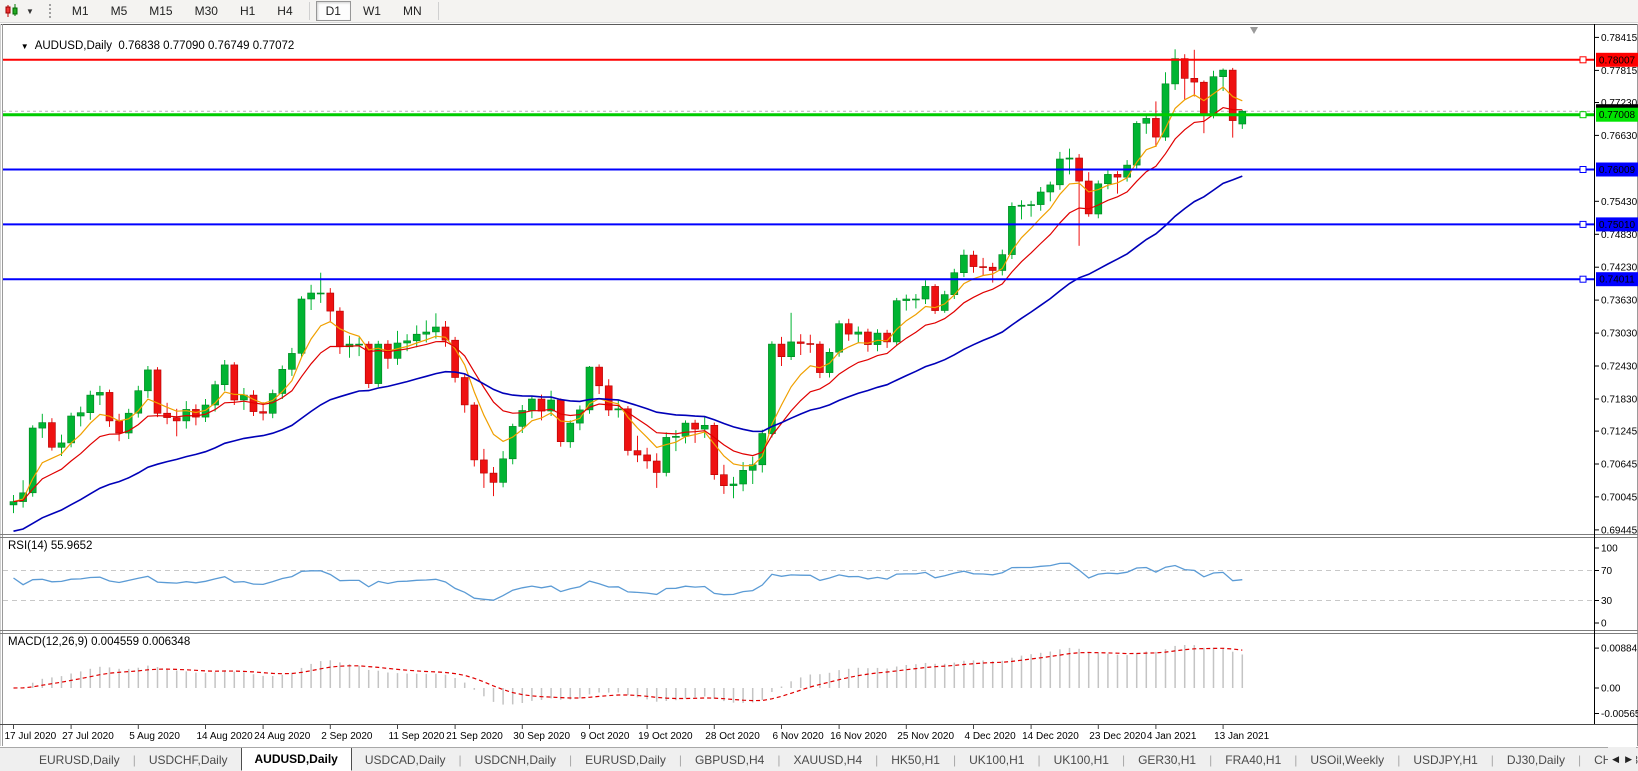 Image resolution: width=1638 pixels, height=771 pixels. I want to click on tab-usdjpy-h1: USDJPY,H1, so click(1445, 759).